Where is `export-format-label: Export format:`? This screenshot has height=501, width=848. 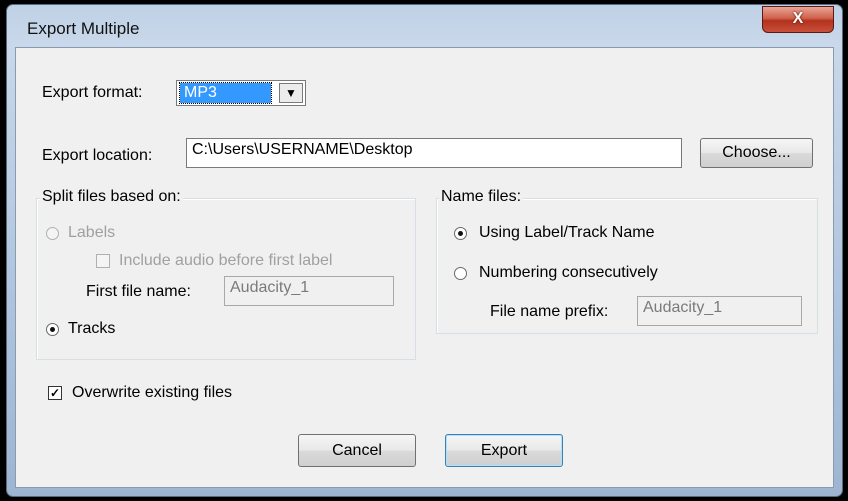
export-format-label: Export format: is located at coordinates (92, 92).